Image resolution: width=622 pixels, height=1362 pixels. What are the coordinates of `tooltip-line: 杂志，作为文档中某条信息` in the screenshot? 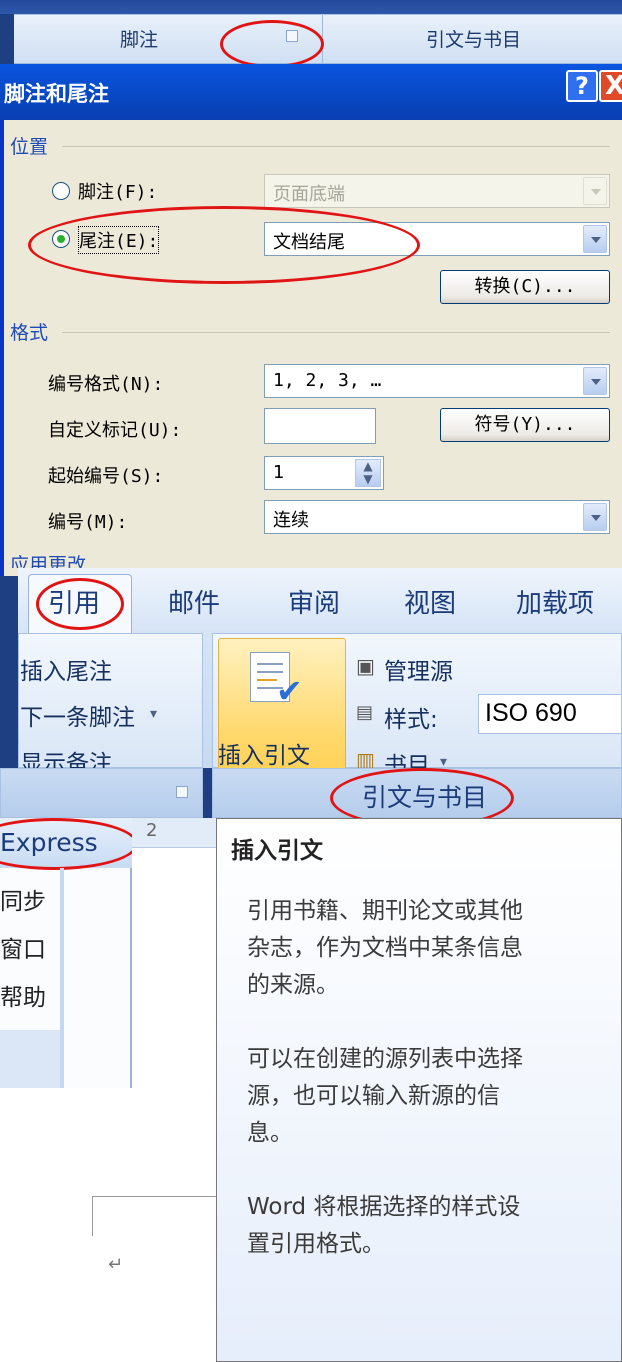 It's located at (385, 948).